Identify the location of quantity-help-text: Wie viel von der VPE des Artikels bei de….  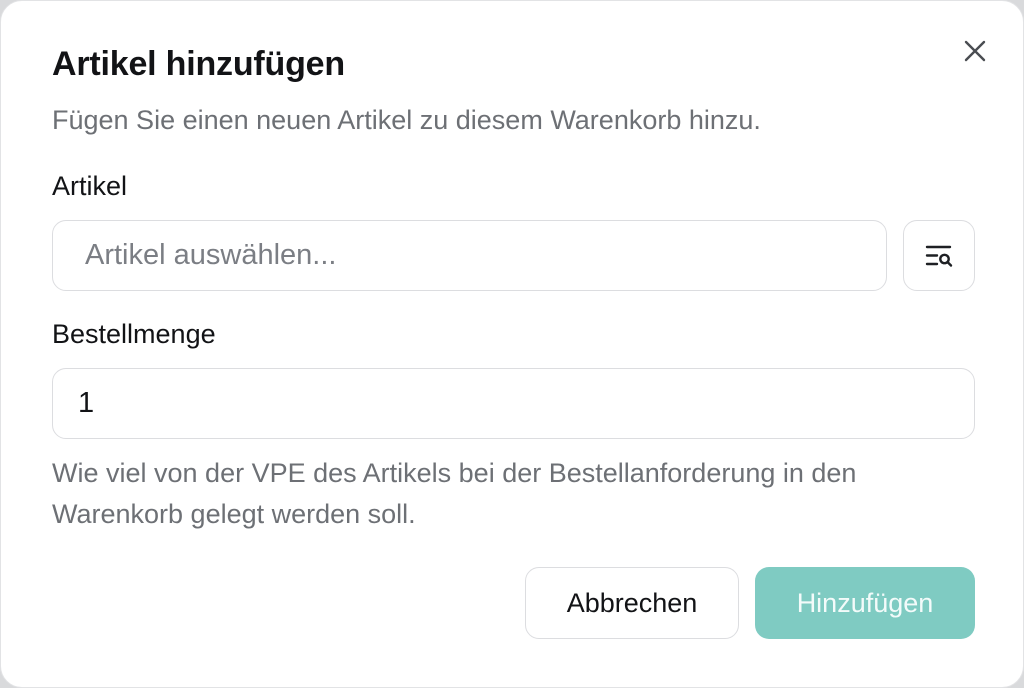
(454, 493).